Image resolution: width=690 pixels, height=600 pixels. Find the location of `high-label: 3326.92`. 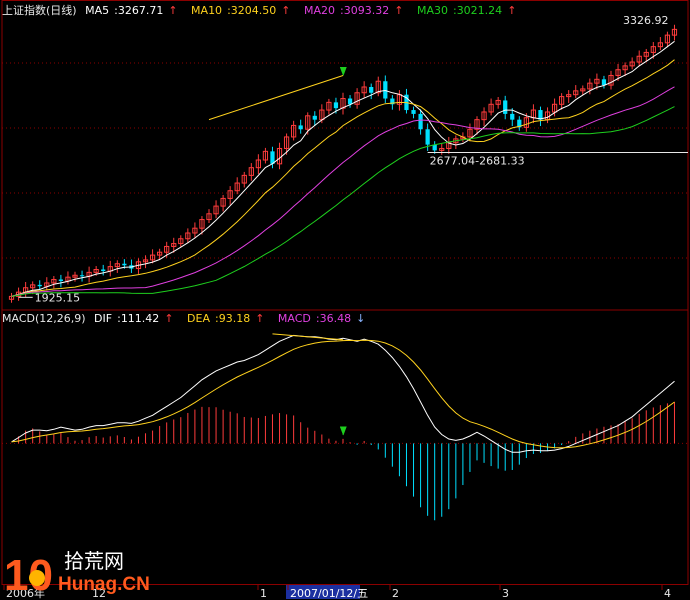

high-label: 3326.92 is located at coordinates (646, 20).